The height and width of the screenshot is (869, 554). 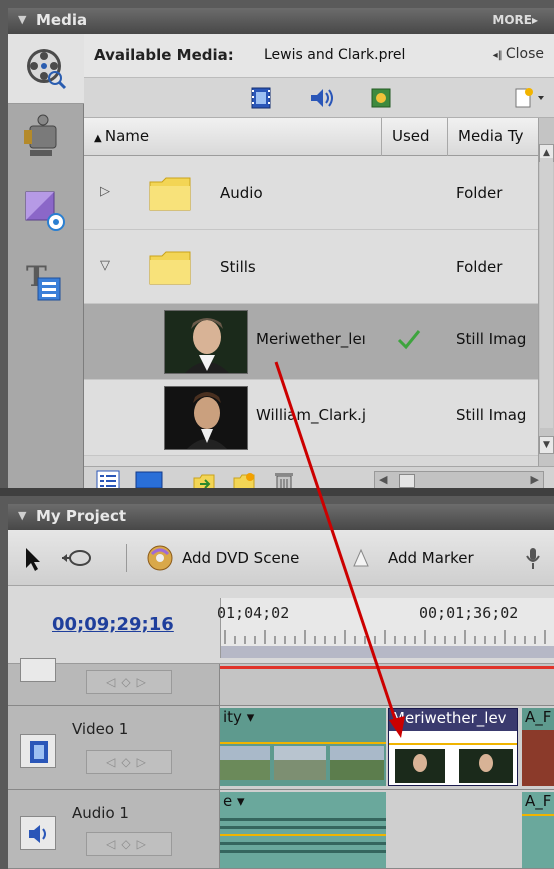 I want to click on film-reel-icon, so click(x=47, y=69).